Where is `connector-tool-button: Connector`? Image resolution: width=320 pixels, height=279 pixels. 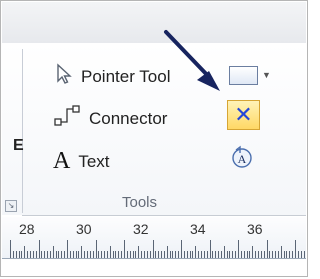
connector-tool-button: Connector is located at coordinates (110, 118).